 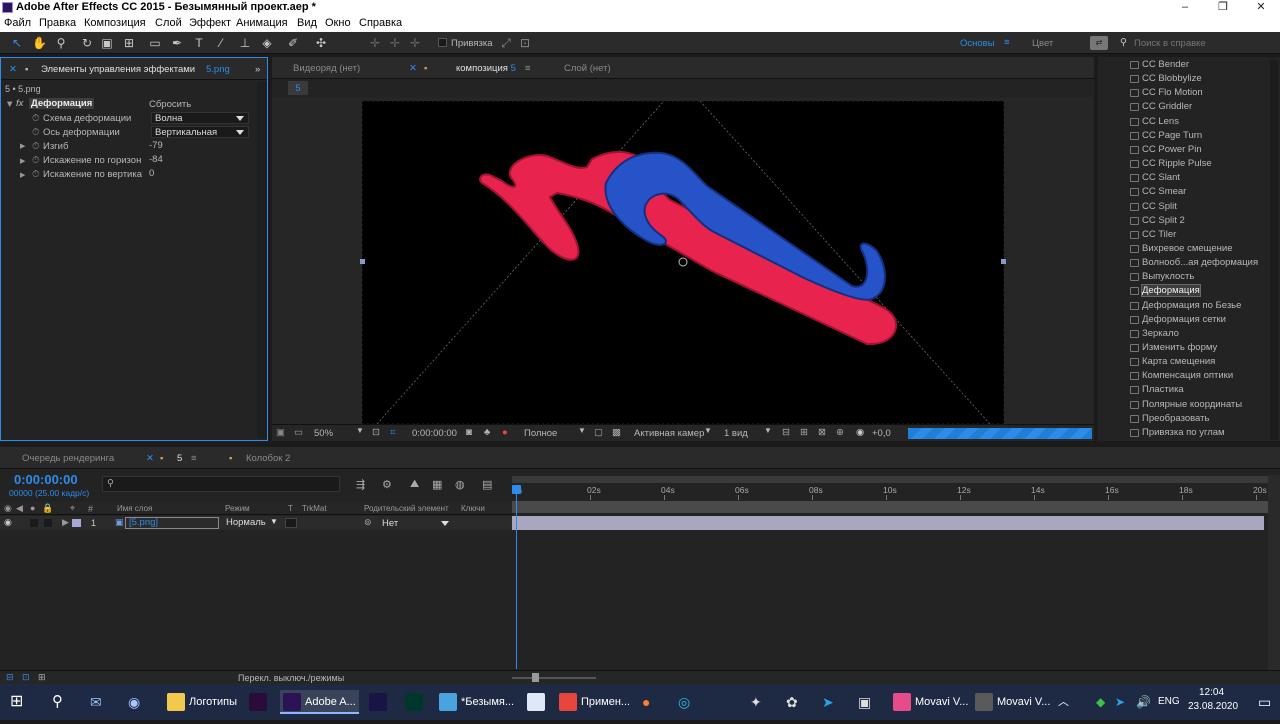 I want to click on effect-list-item: CC Lens, so click(x=1160, y=121).